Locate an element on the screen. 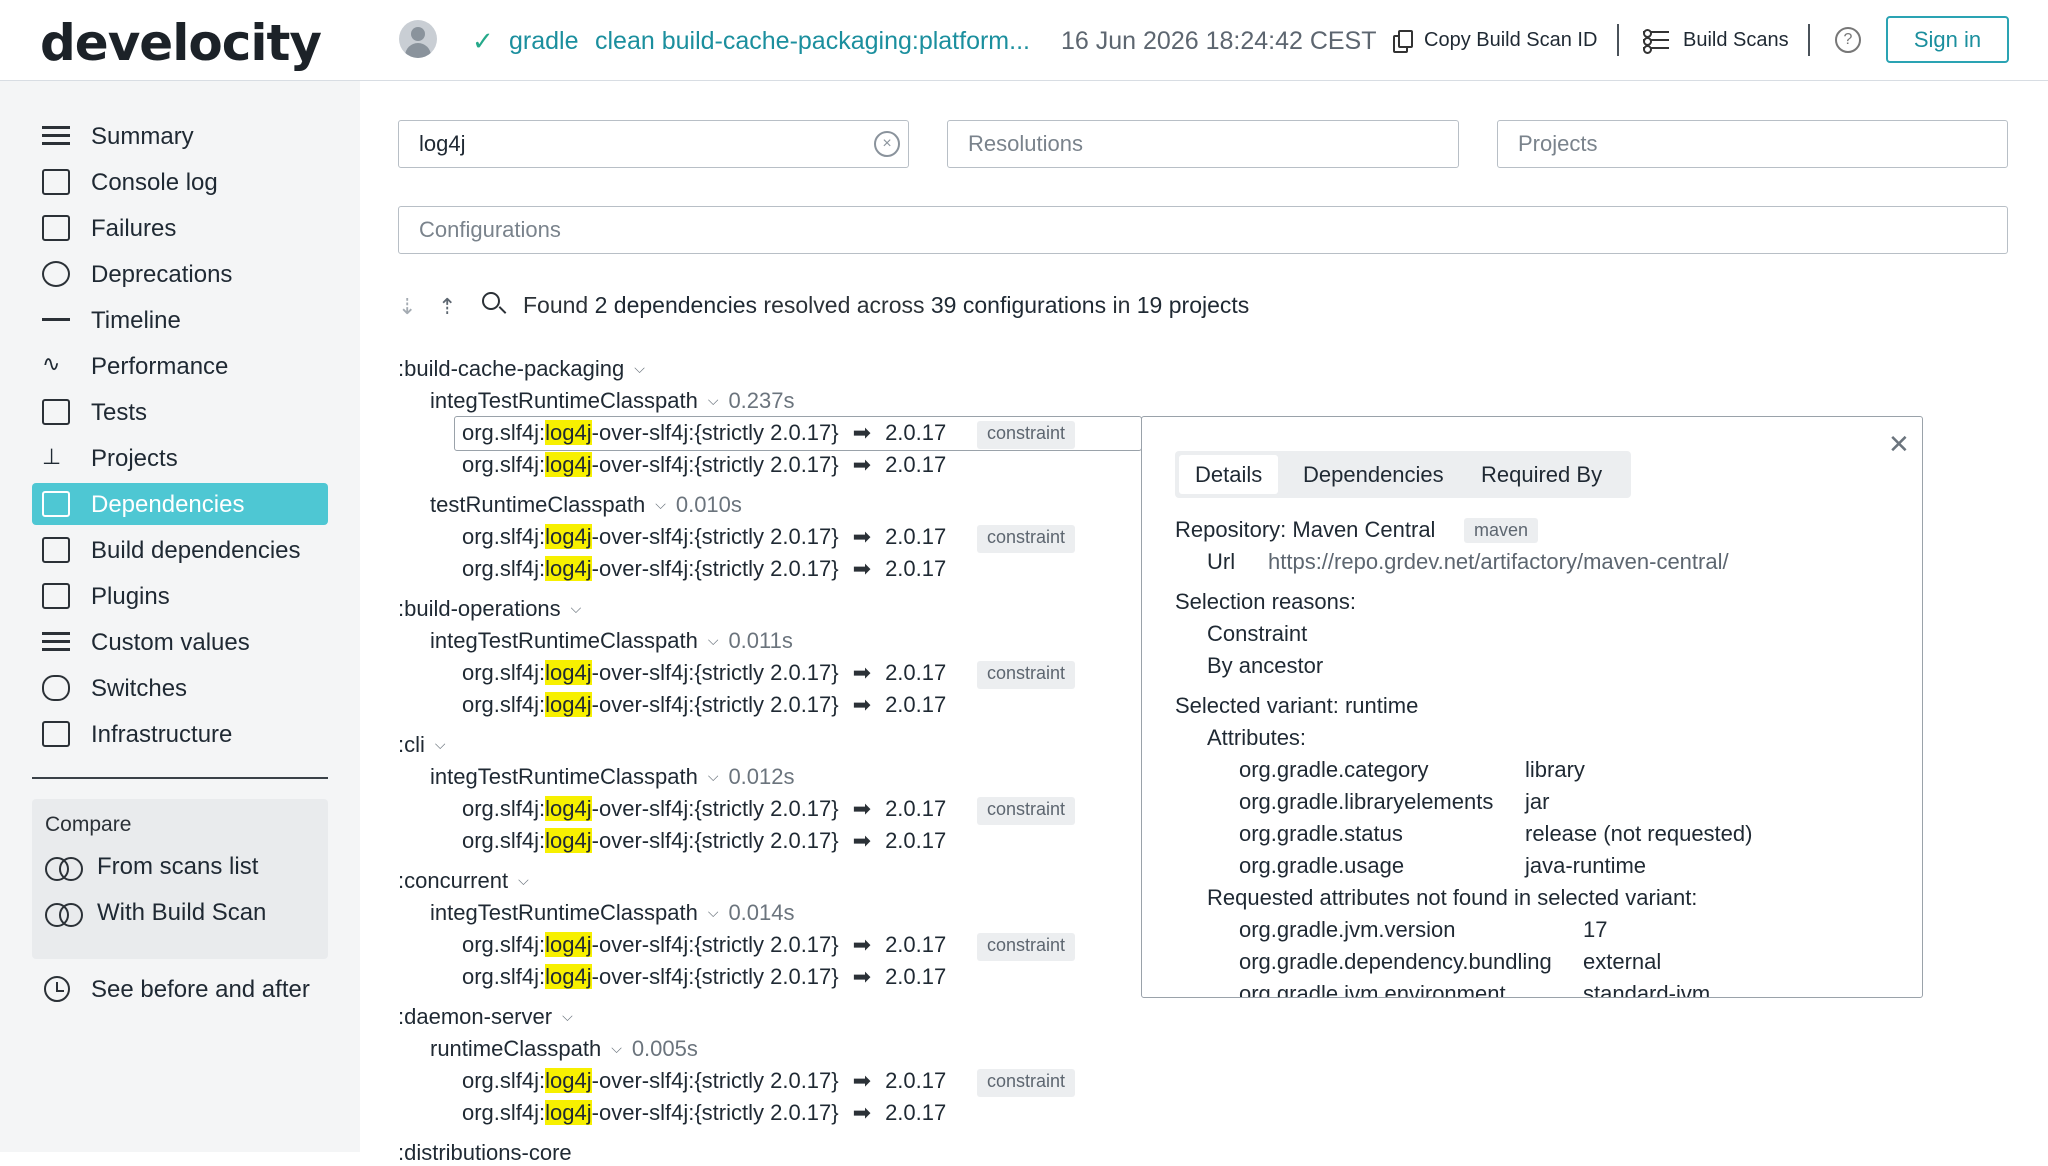 The width and height of the screenshot is (2048, 1166). see-before-and-after-link: See before and after is located at coordinates (200, 990).